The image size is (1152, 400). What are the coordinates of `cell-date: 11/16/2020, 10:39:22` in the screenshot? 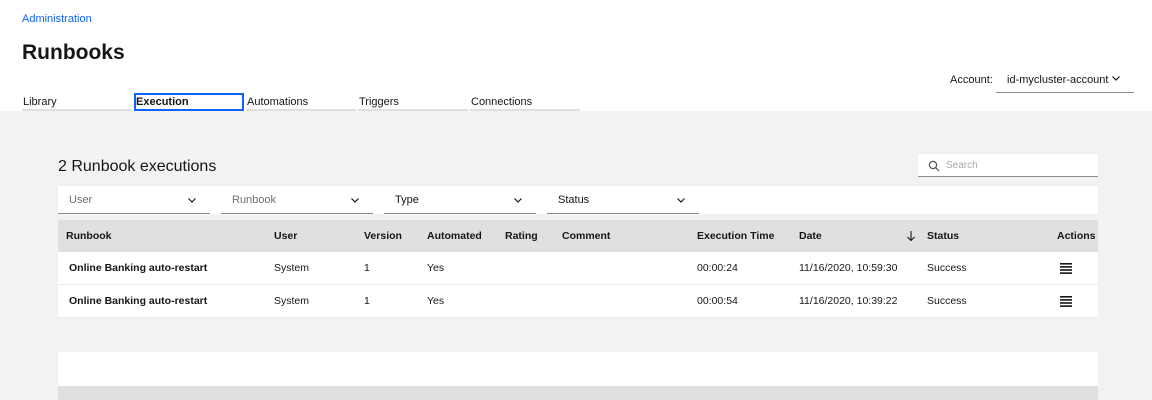 It's located at (848, 301).